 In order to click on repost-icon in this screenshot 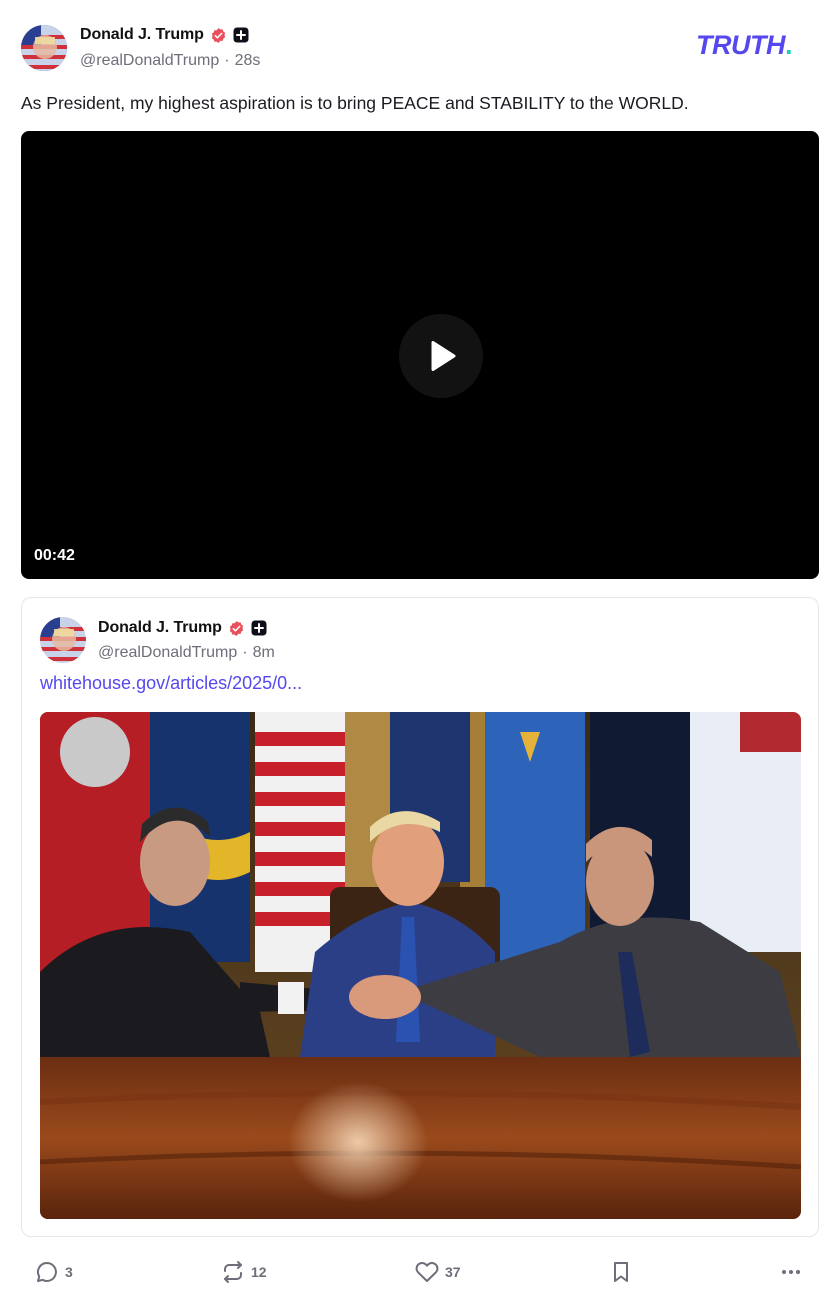, I will do `click(233, 1272)`.